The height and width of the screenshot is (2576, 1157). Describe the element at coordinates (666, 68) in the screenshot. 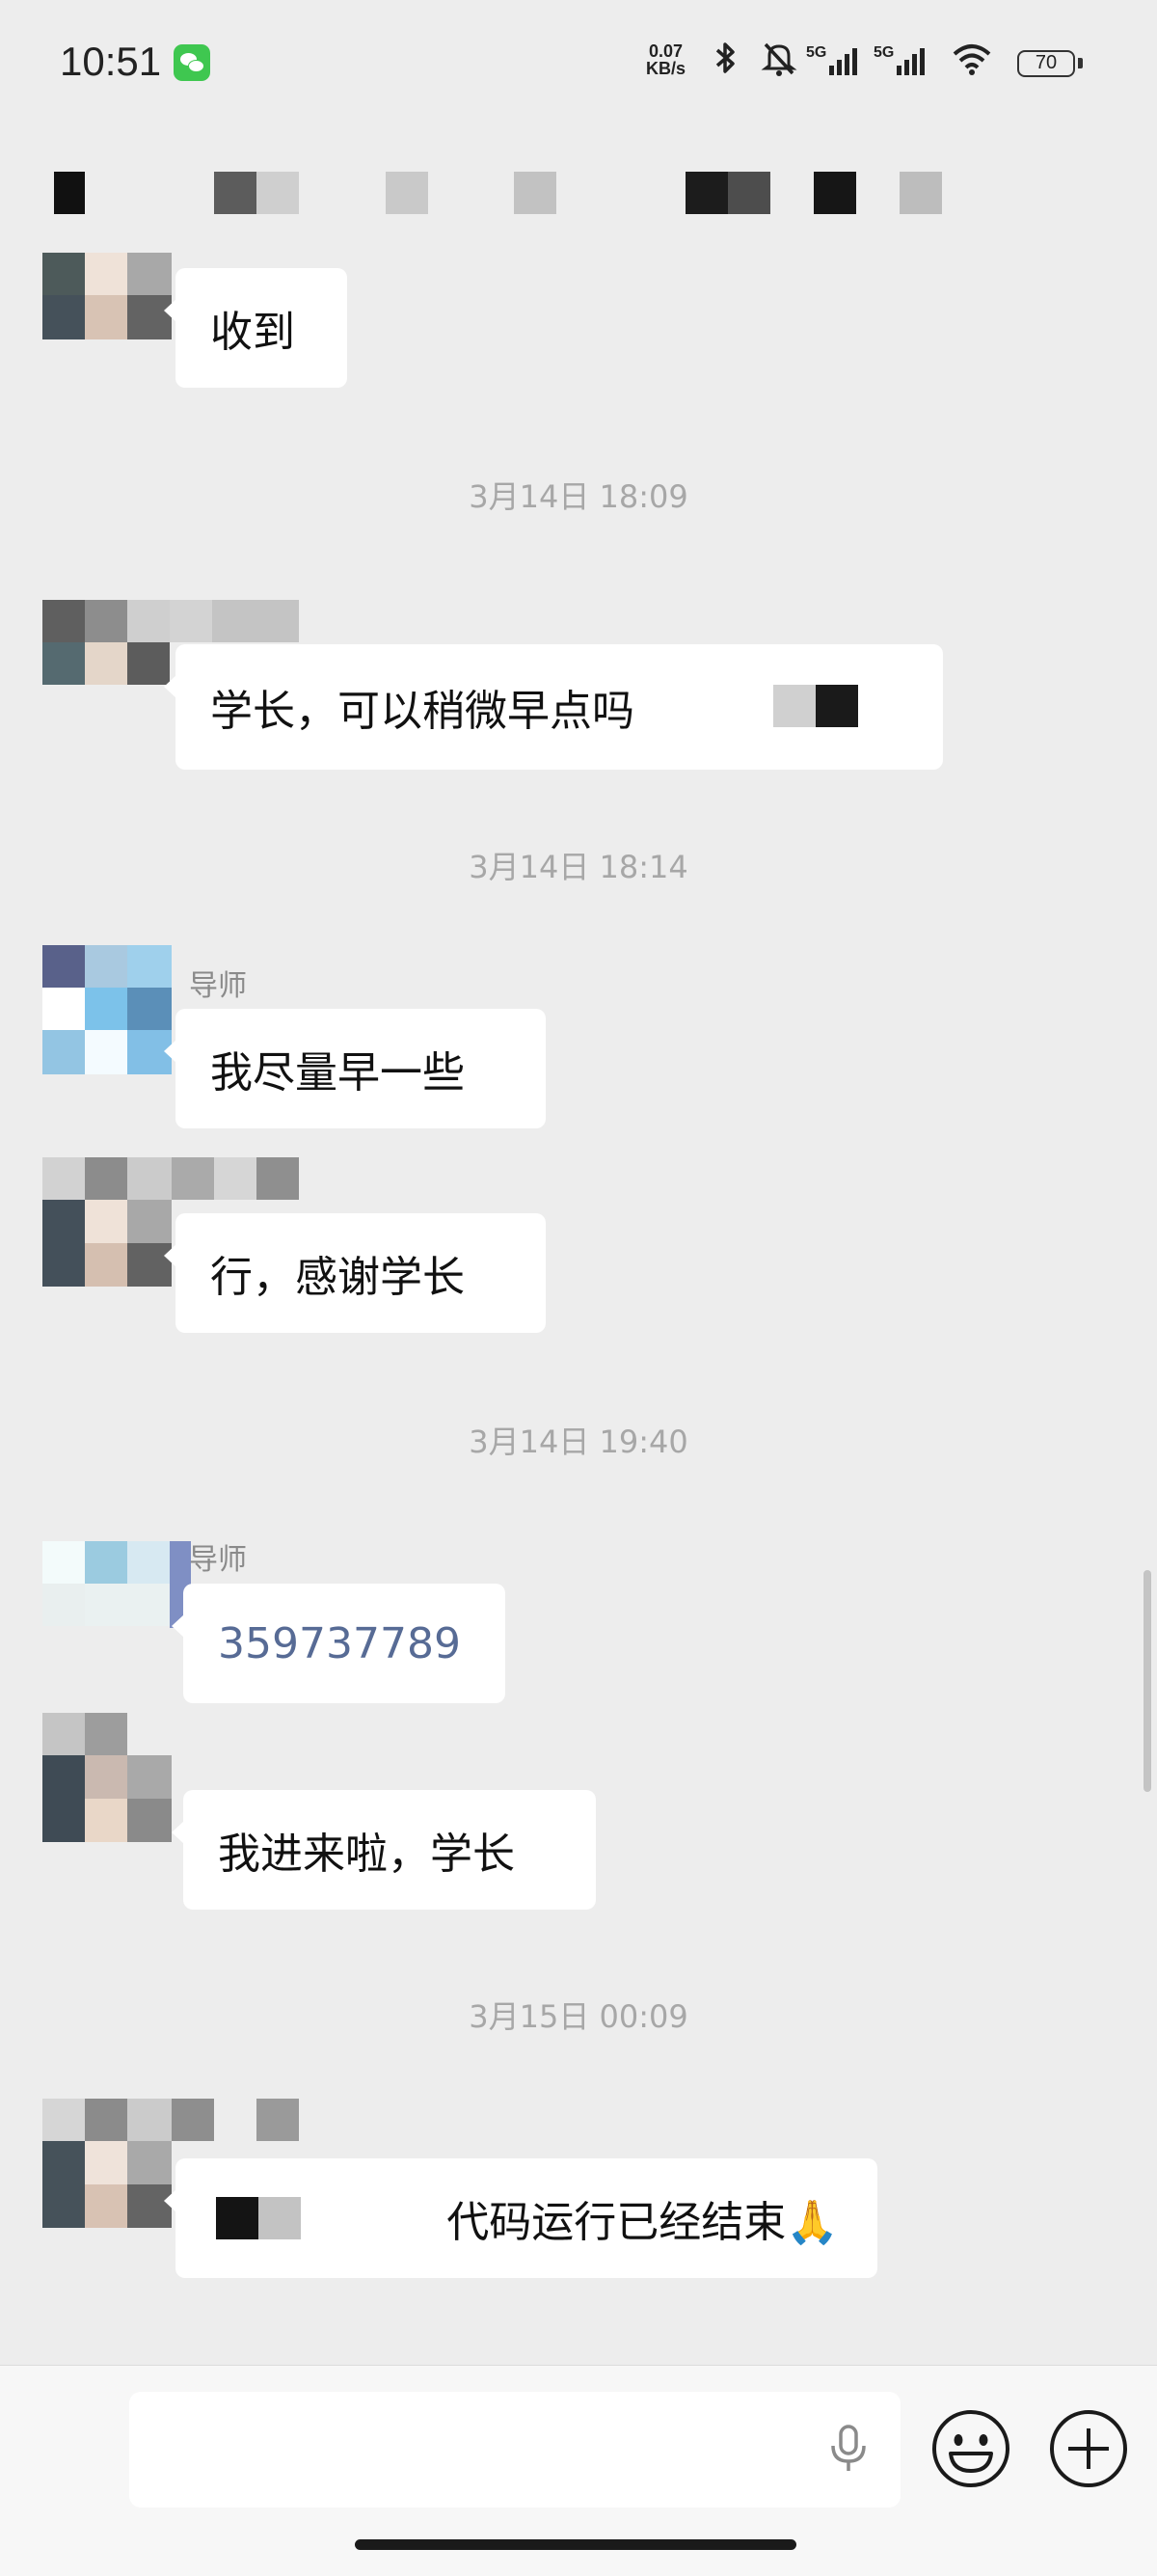

I see `network-speed-unit: KB/s` at that location.